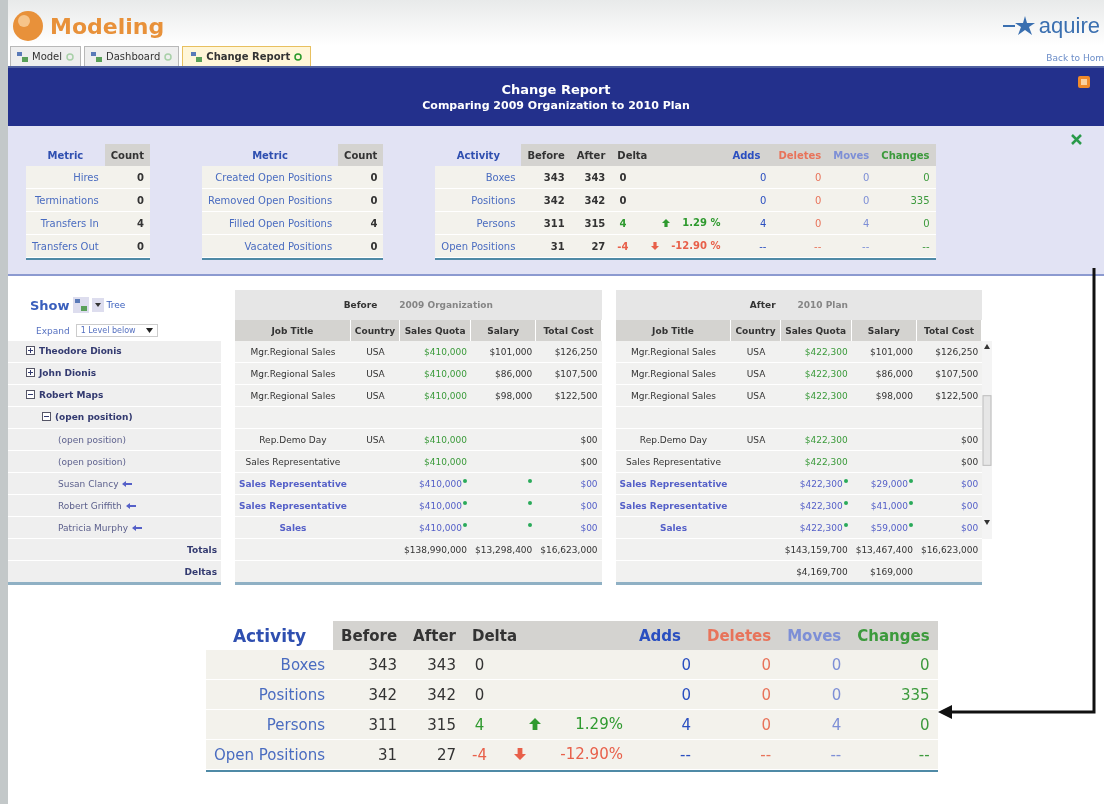 The height and width of the screenshot is (804, 1104). What do you see at coordinates (504, 352) in the screenshot?
I see `table-cell: $101,000` at bounding box center [504, 352].